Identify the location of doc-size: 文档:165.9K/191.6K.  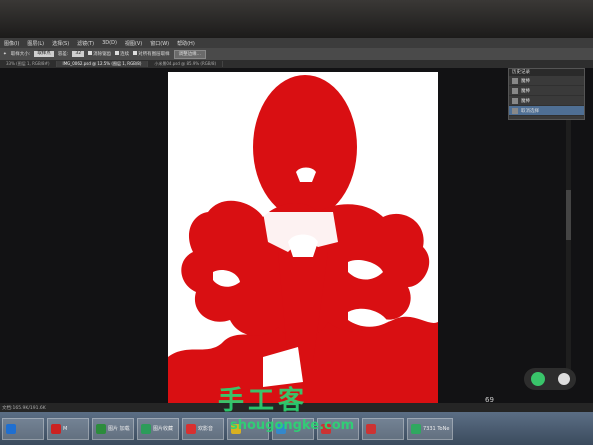
(24, 408).